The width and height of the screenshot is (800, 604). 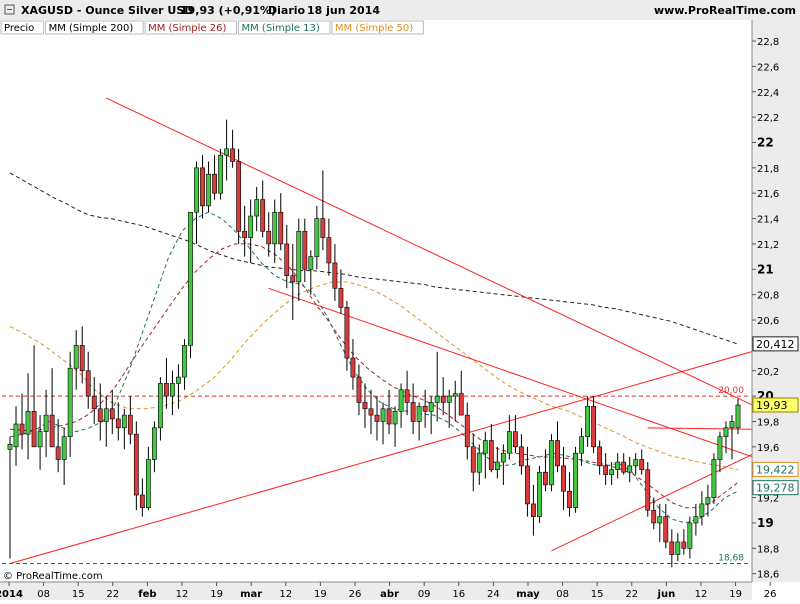 What do you see at coordinates (768, 321) in the screenshot?
I see `y-tick-label: 20,6` at bounding box center [768, 321].